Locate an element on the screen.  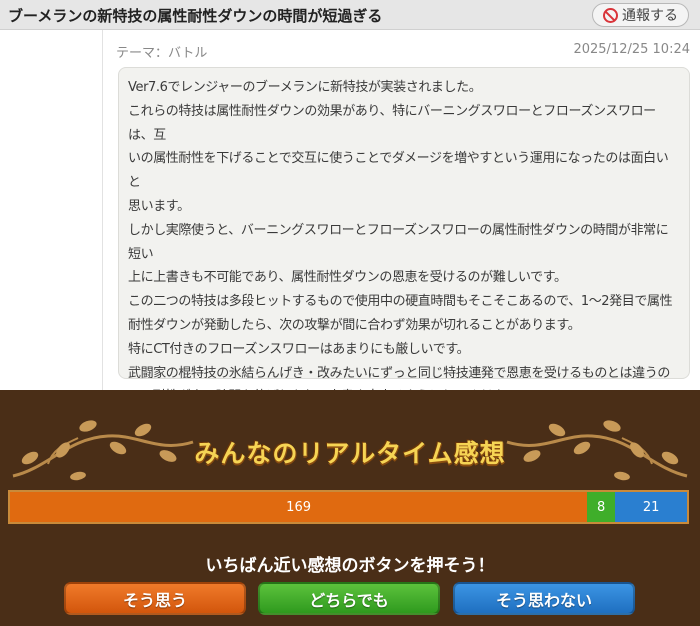
post-line: Ver7.6でレンジャーのブーメランに新特技が実装されました。 is located at coordinates (305, 87).